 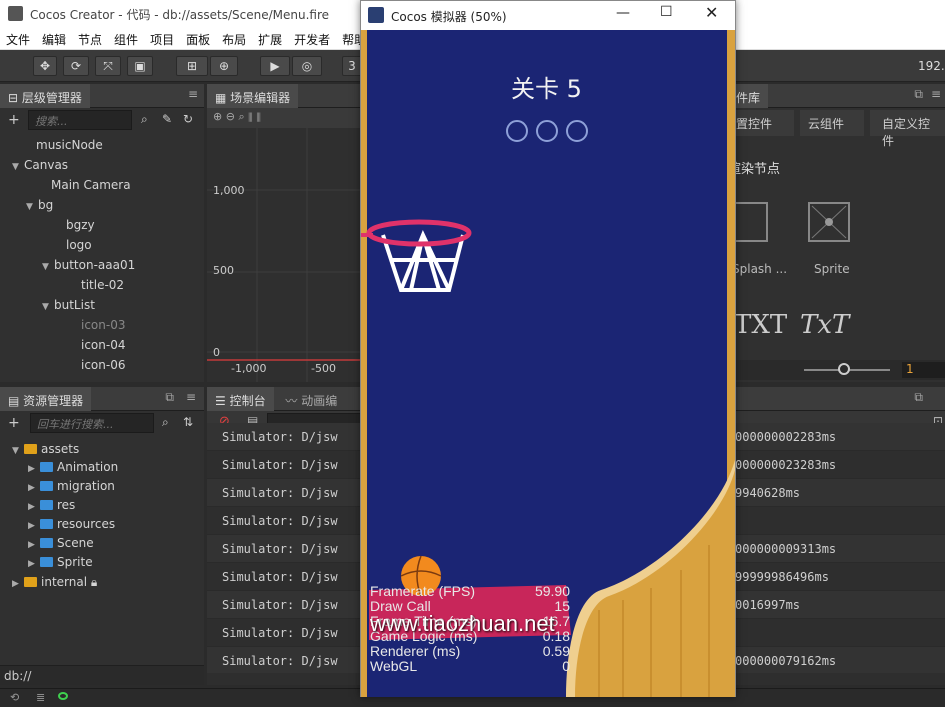 What do you see at coordinates (240, 399) in the screenshot?
I see `console-tab: ☰ 控制台` at bounding box center [240, 399].